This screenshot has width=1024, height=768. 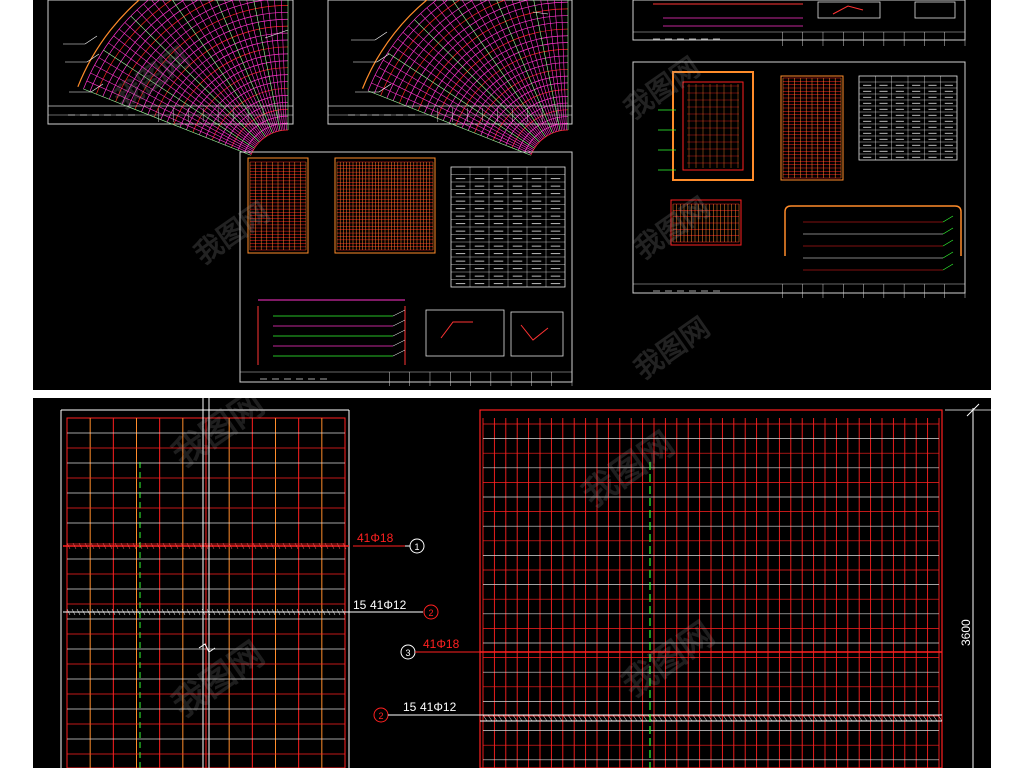 I want to click on callout-top-bar-label: 41Φ18, so click(x=375, y=538).